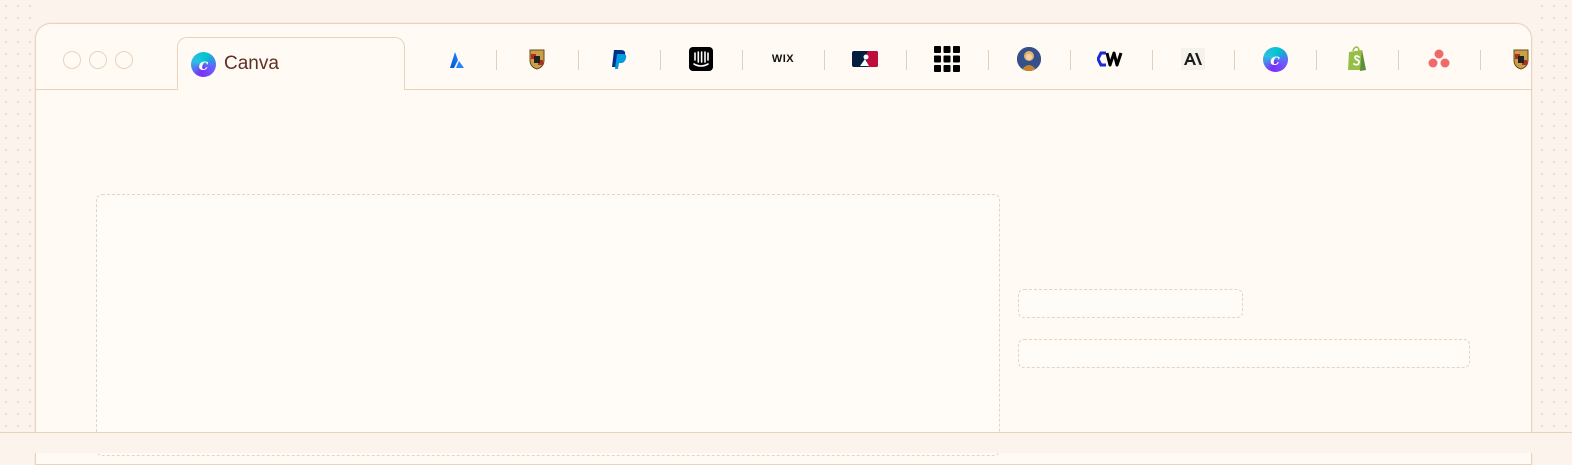 The height and width of the screenshot is (465, 1572). Describe the element at coordinates (124, 60) in the screenshot. I see `maximize-window-button` at that location.